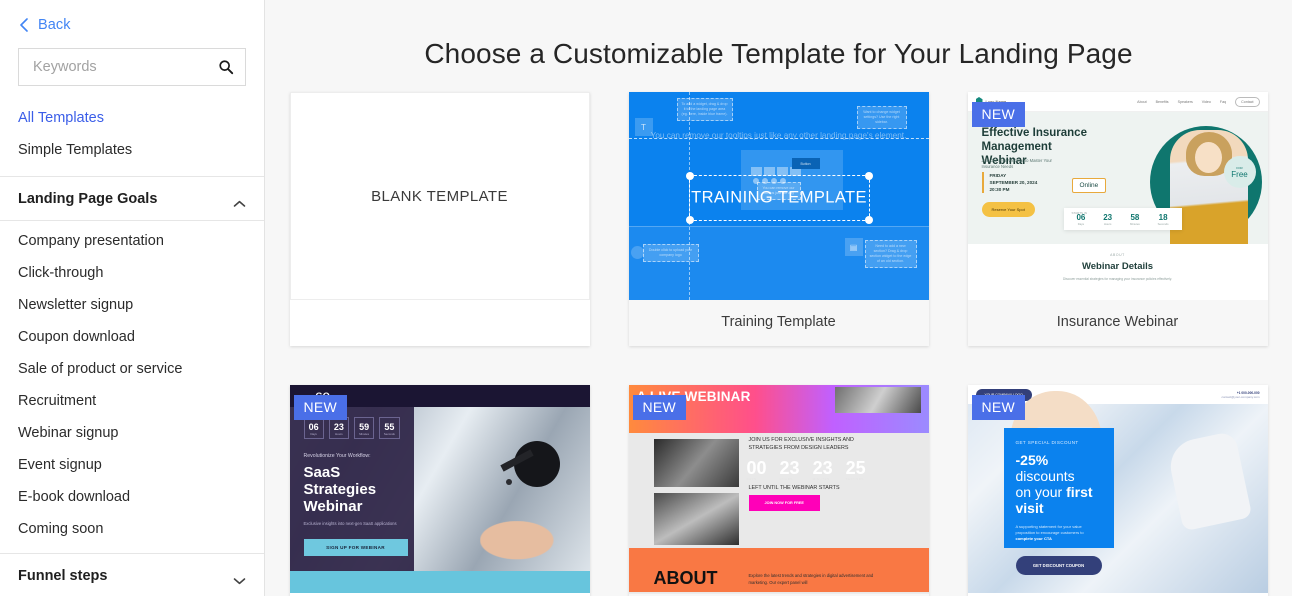 This screenshot has width=1292, height=596. Describe the element at coordinates (868, 220) in the screenshot. I see `resize-handle-bottom-right` at that location.